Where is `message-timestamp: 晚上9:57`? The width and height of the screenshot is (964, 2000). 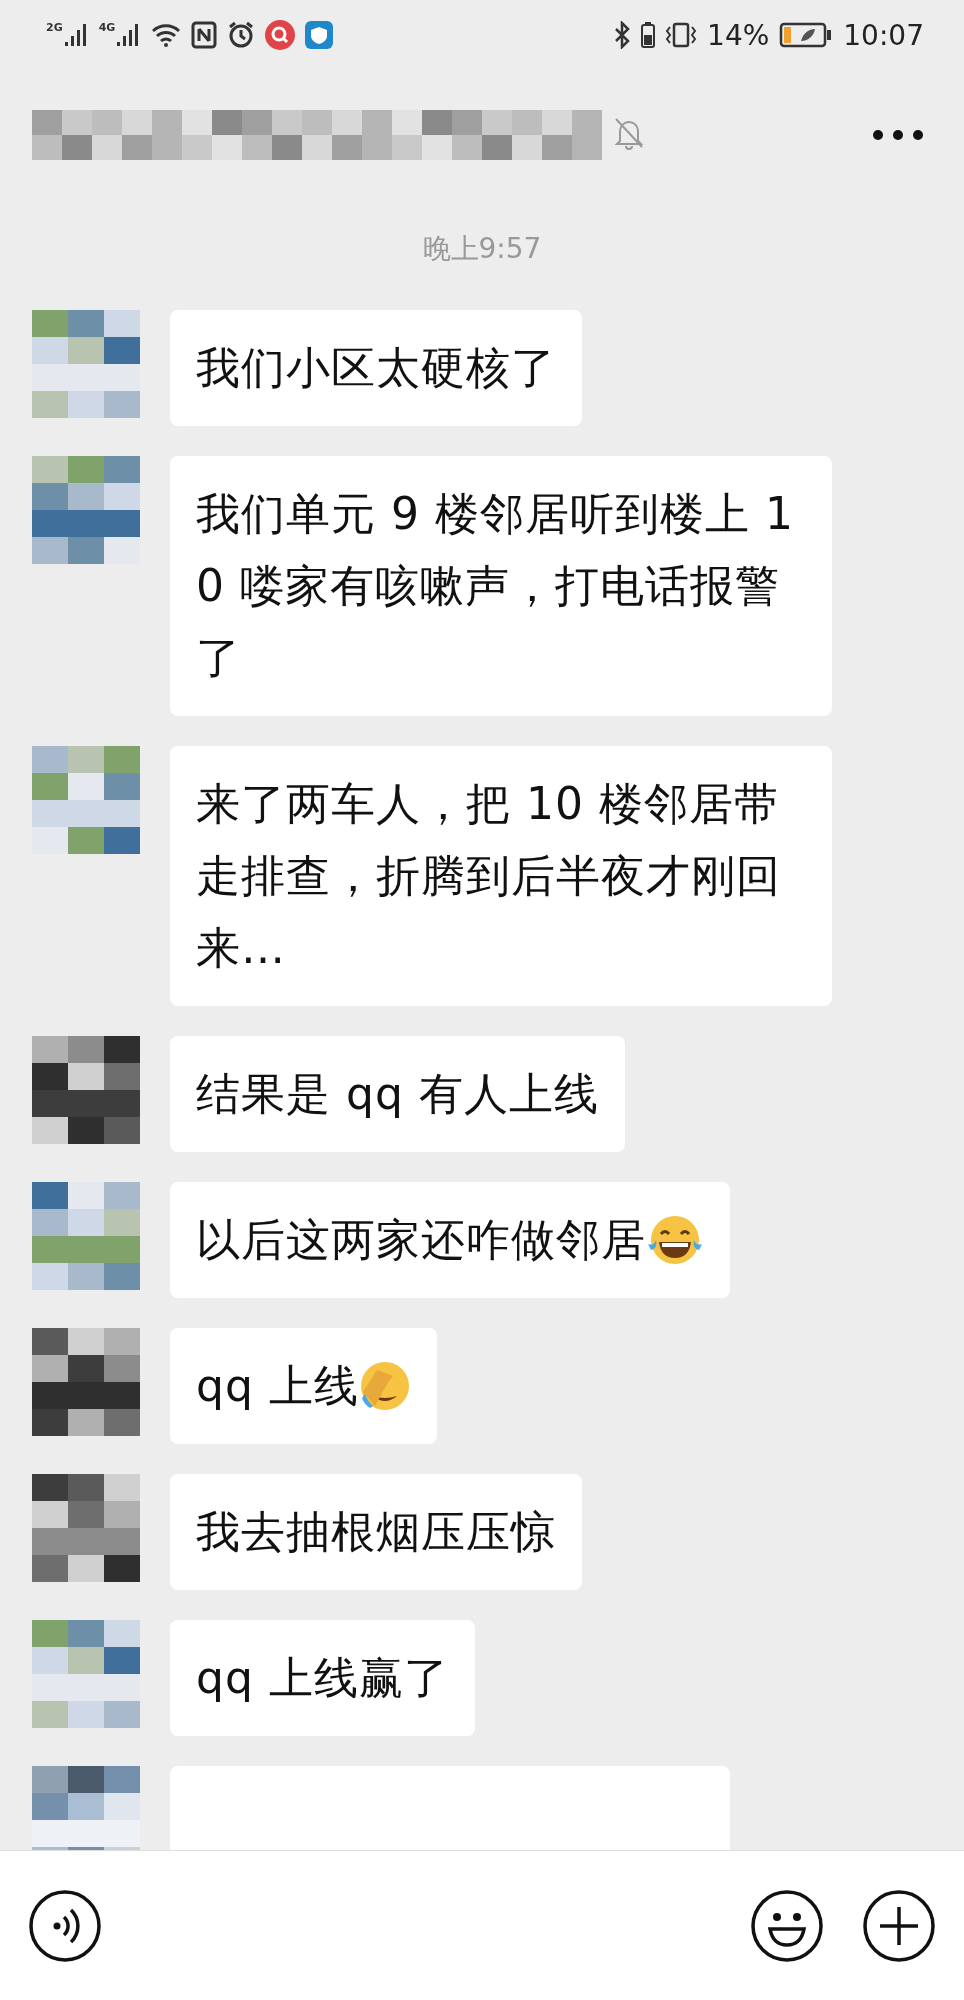 message-timestamp: 晚上9:57 is located at coordinates (482, 249).